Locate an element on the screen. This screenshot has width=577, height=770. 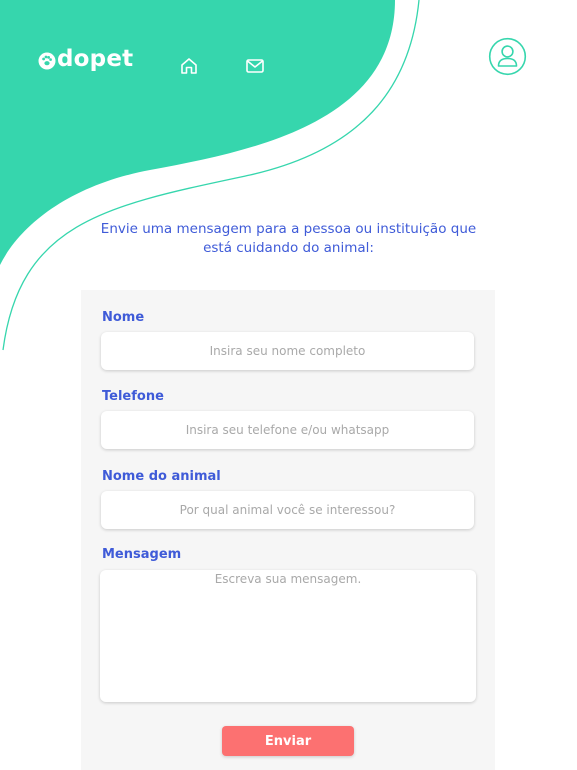
paw-icon is located at coordinates (47, 60).